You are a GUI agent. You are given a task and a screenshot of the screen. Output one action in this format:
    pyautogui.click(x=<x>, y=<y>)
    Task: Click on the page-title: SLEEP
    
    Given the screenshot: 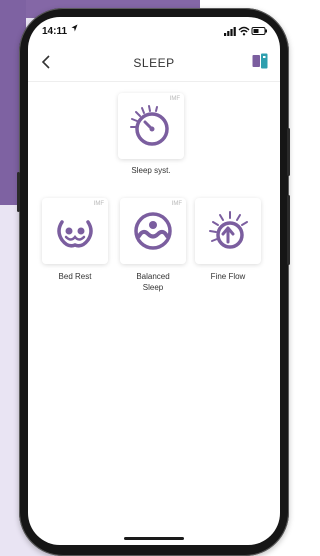 What is the action you would take?
    pyautogui.click(x=154, y=63)
    